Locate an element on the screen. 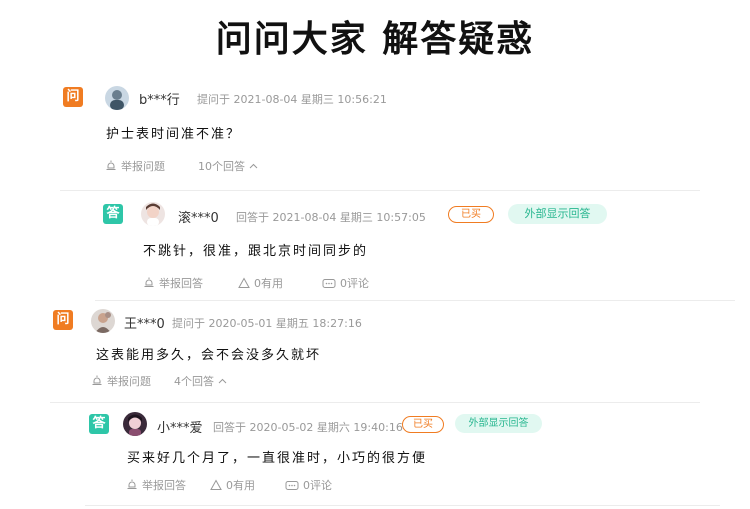  answer-timestamp: 回答于 2021-08-04 星期三 10:57:05 is located at coordinates (331, 217).